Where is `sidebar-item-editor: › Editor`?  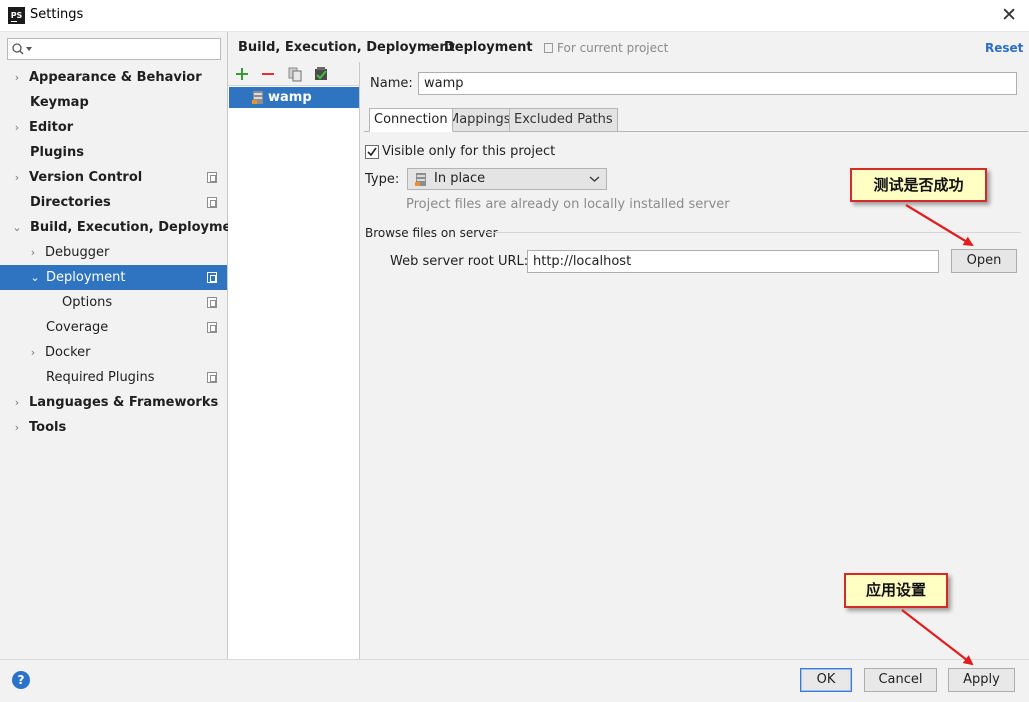 sidebar-item-editor: › Editor is located at coordinates (113, 127).